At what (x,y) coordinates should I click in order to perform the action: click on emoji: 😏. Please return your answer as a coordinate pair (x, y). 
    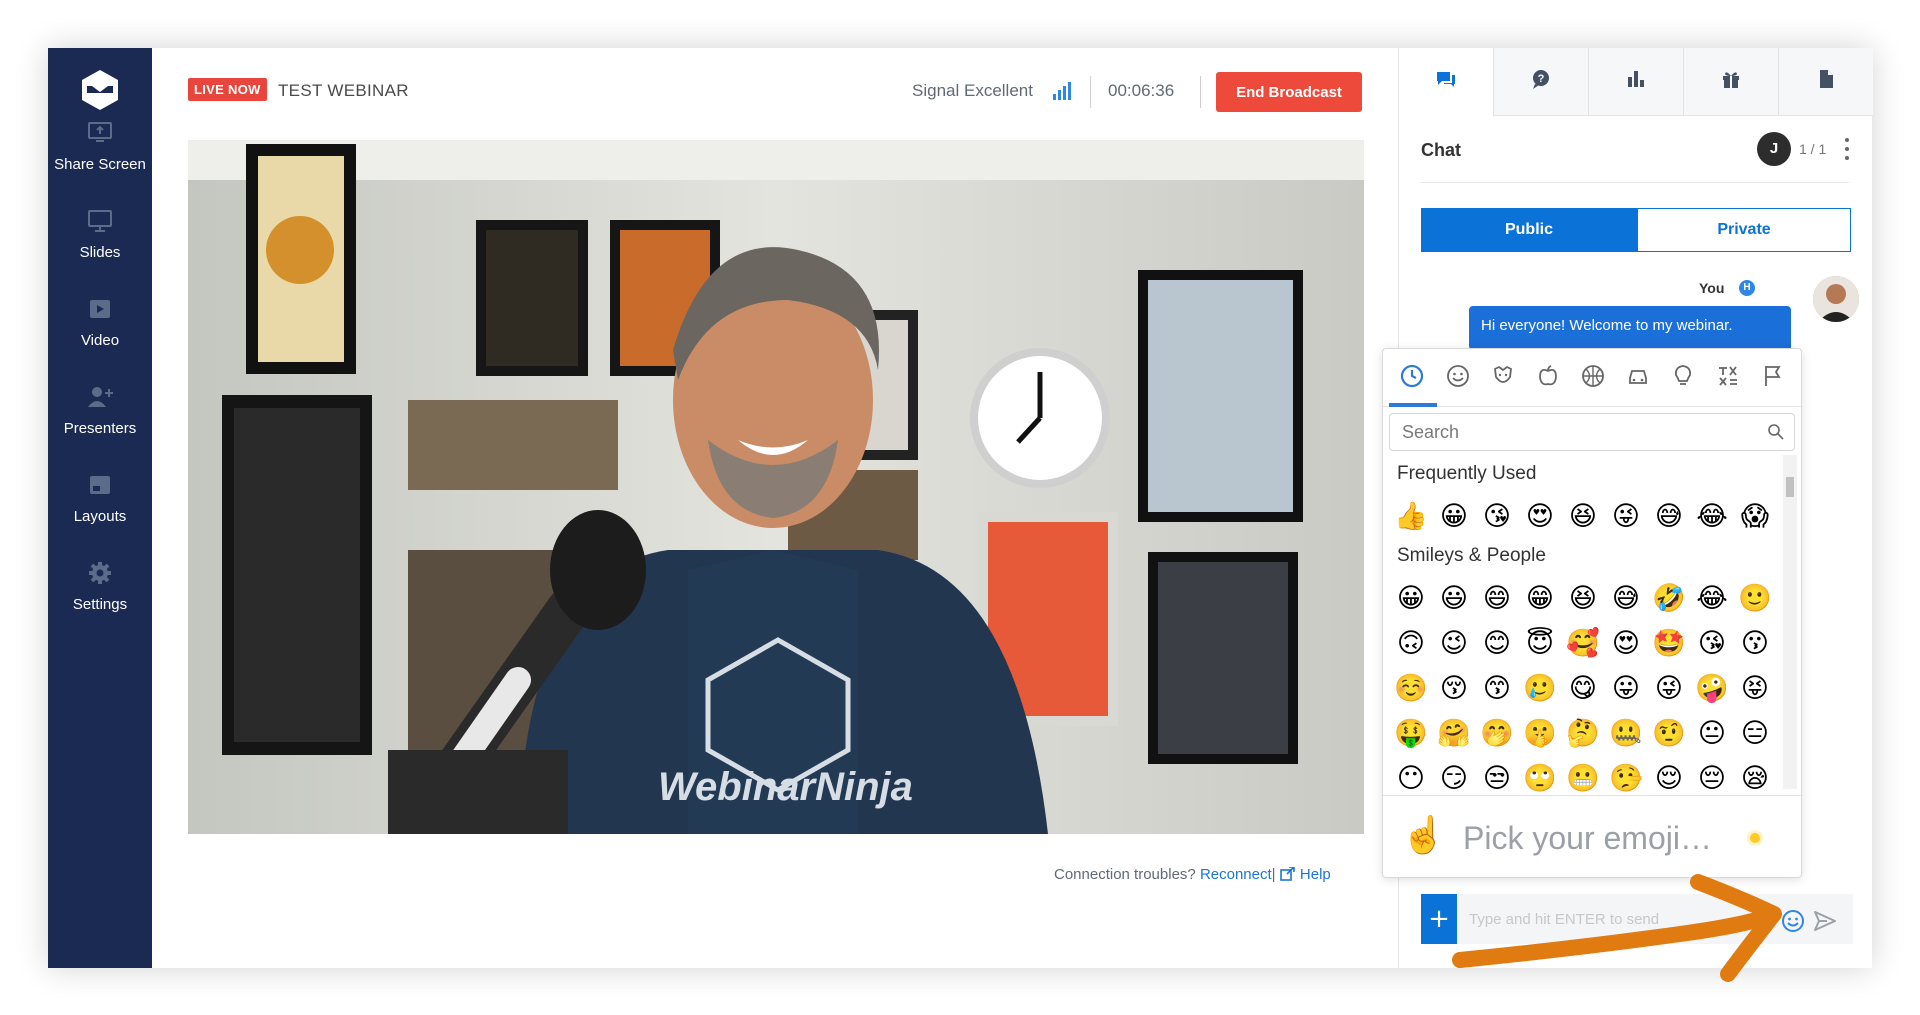
    Looking at the image, I should click on (1454, 776).